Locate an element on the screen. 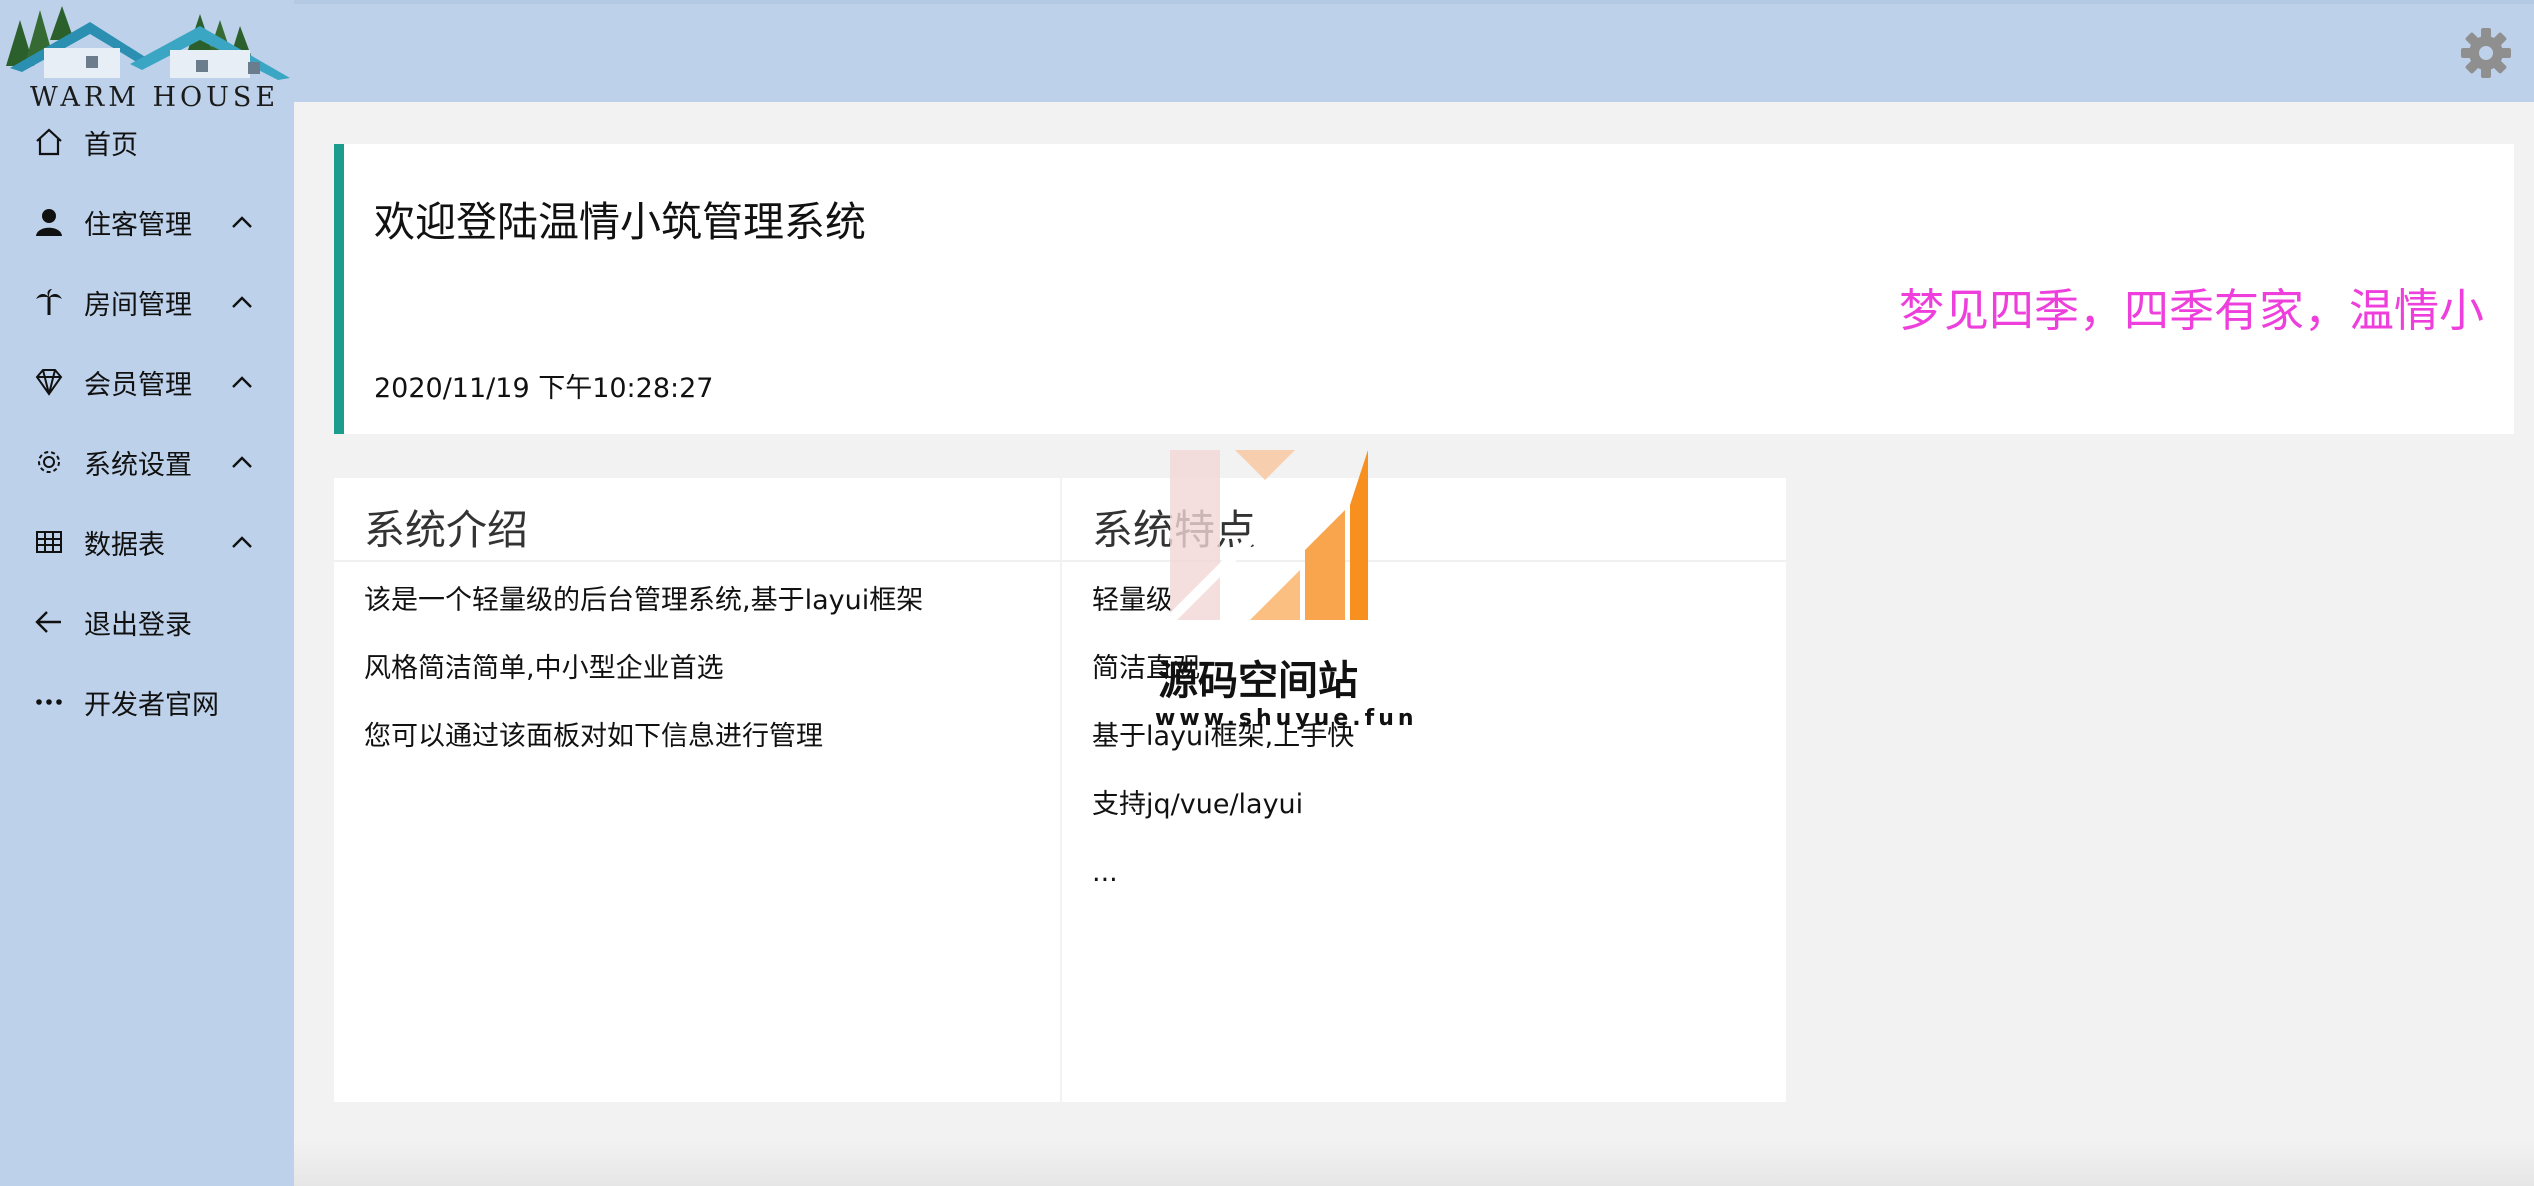 Image resolution: width=2534 pixels, height=1186 pixels. sidebar-item-label: 首页 is located at coordinates (111, 145).